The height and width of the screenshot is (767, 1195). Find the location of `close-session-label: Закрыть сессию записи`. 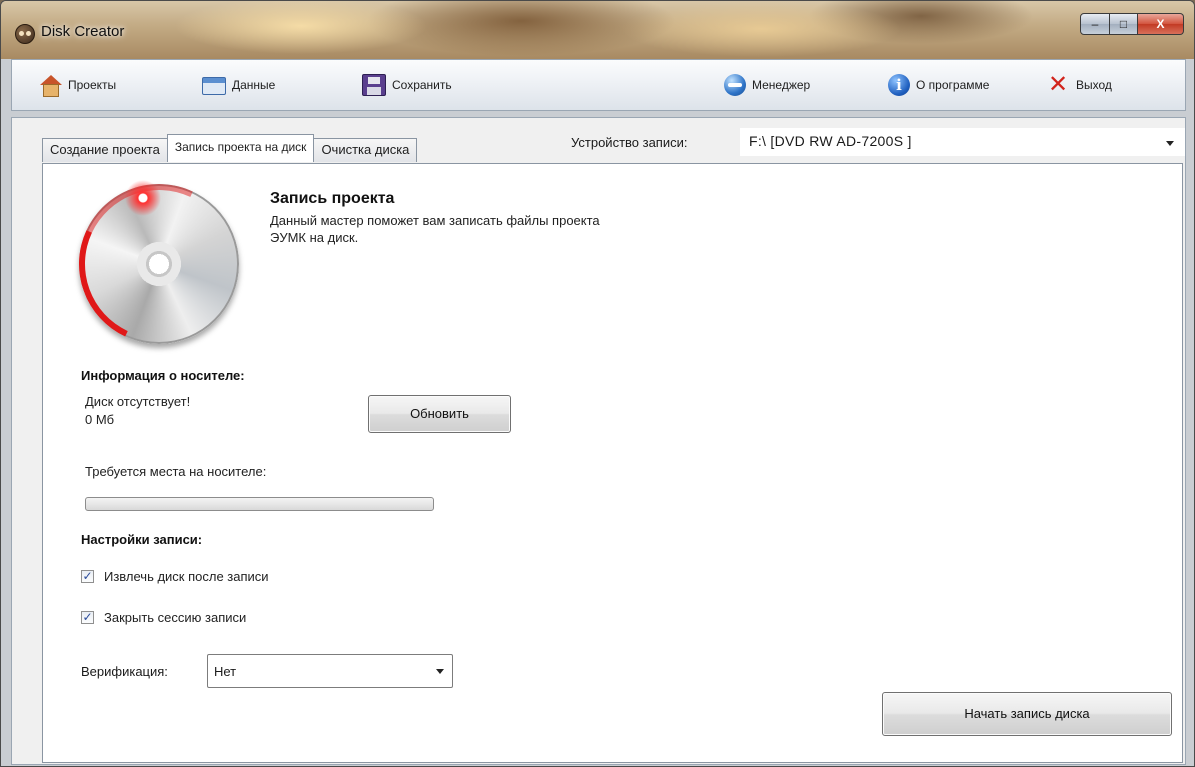

close-session-label: Закрыть сессию записи is located at coordinates (175, 617).